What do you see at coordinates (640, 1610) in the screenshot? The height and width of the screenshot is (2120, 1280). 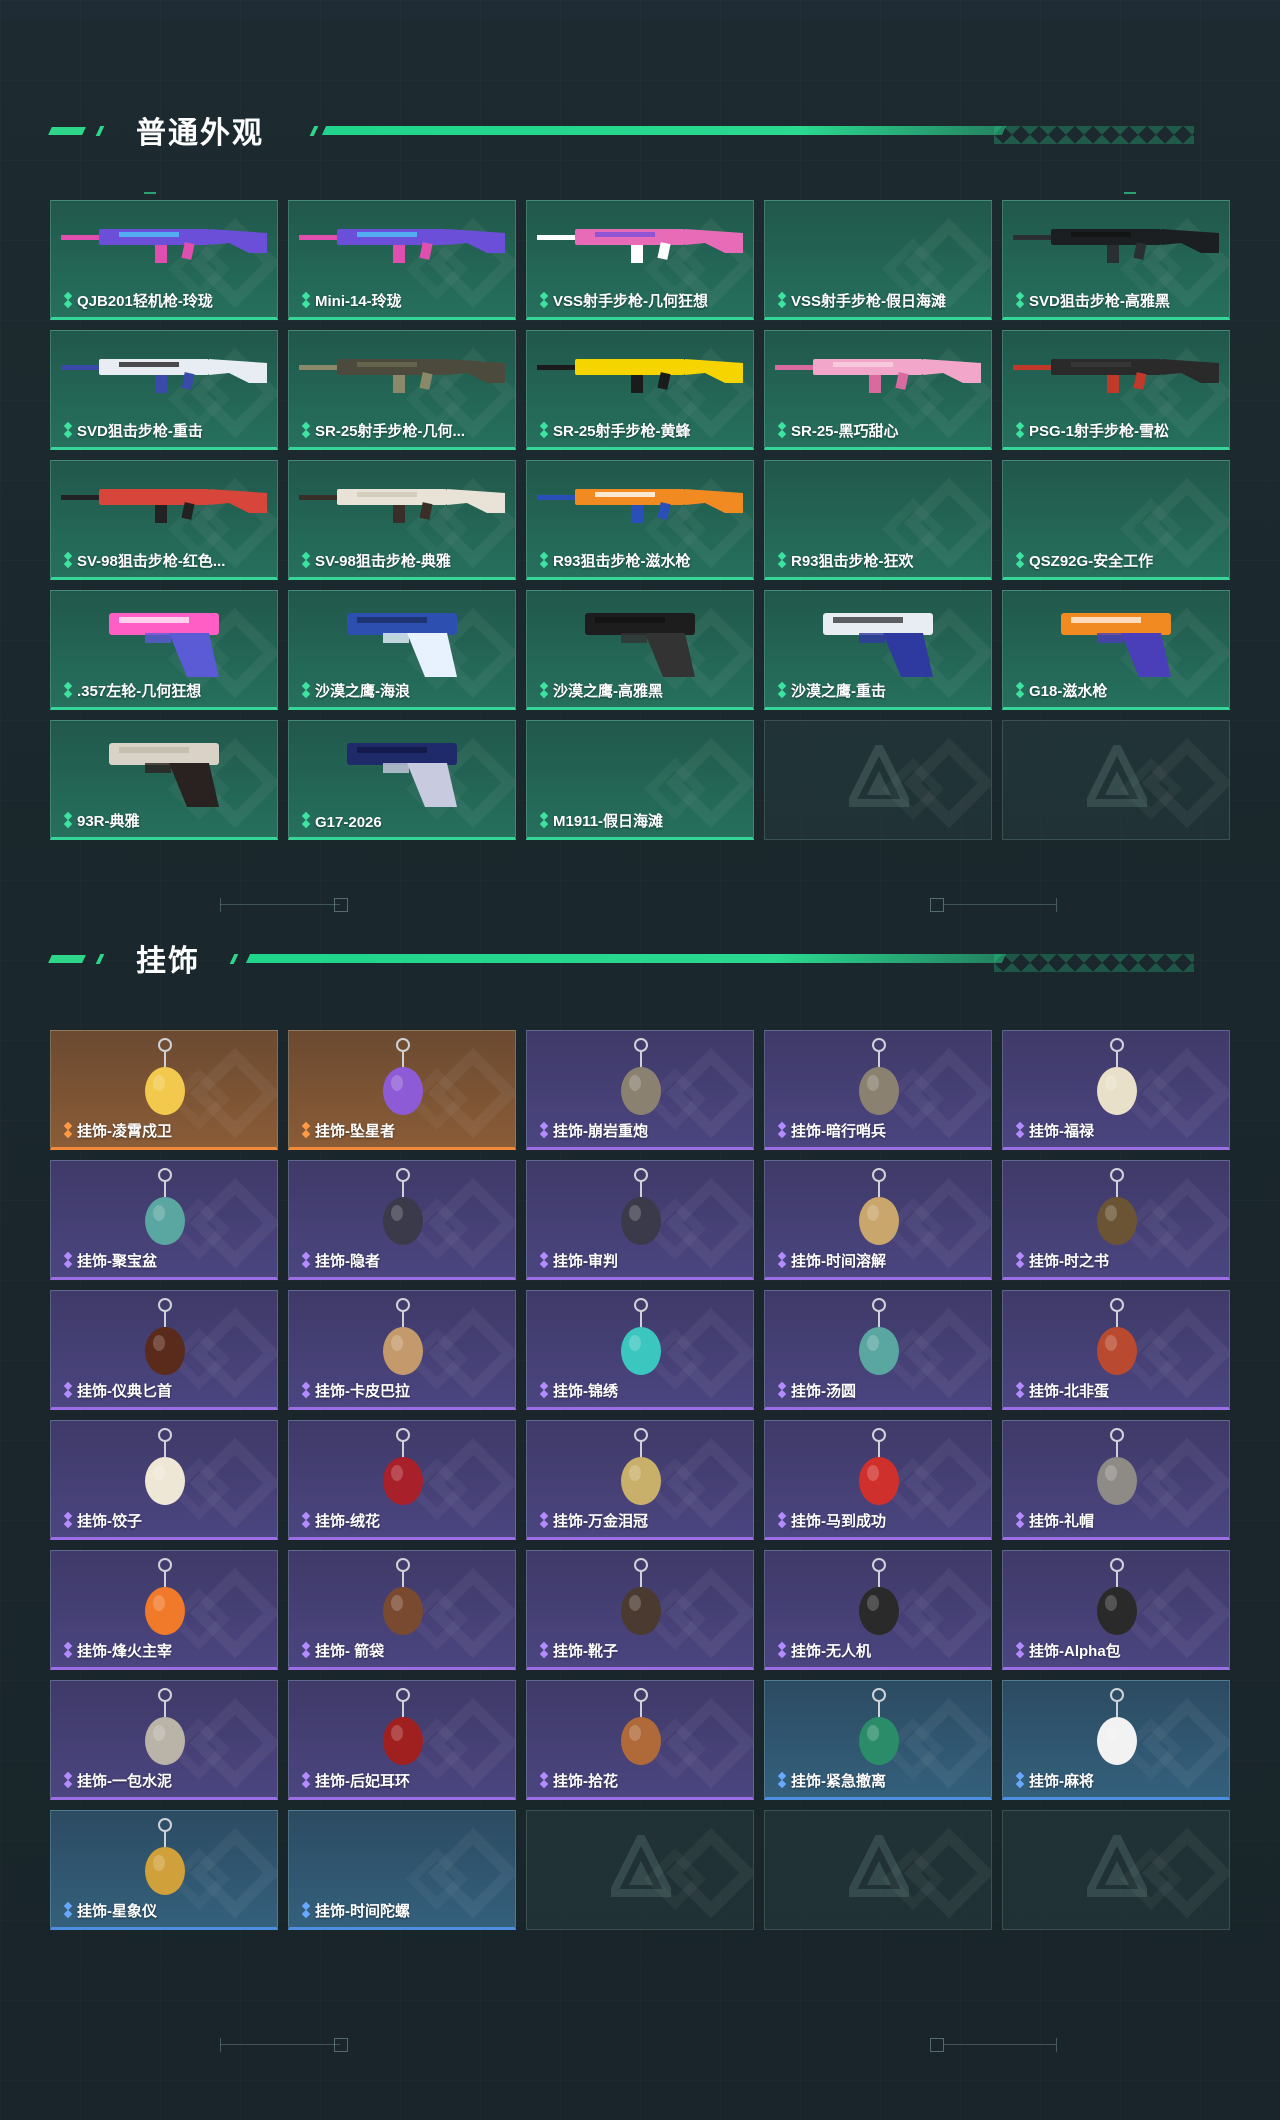 I see `charm-card: 挂饰-靴子` at bounding box center [640, 1610].